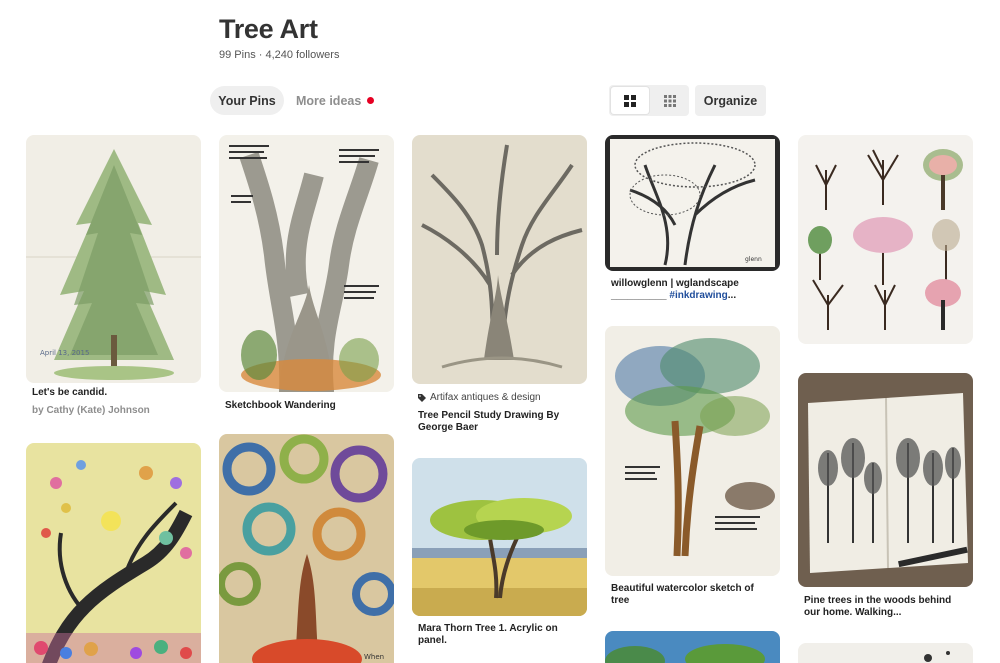 The width and height of the screenshot is (1000, 663). I want to click on hashtag-link: #inkdrawing, so click(698, 295).